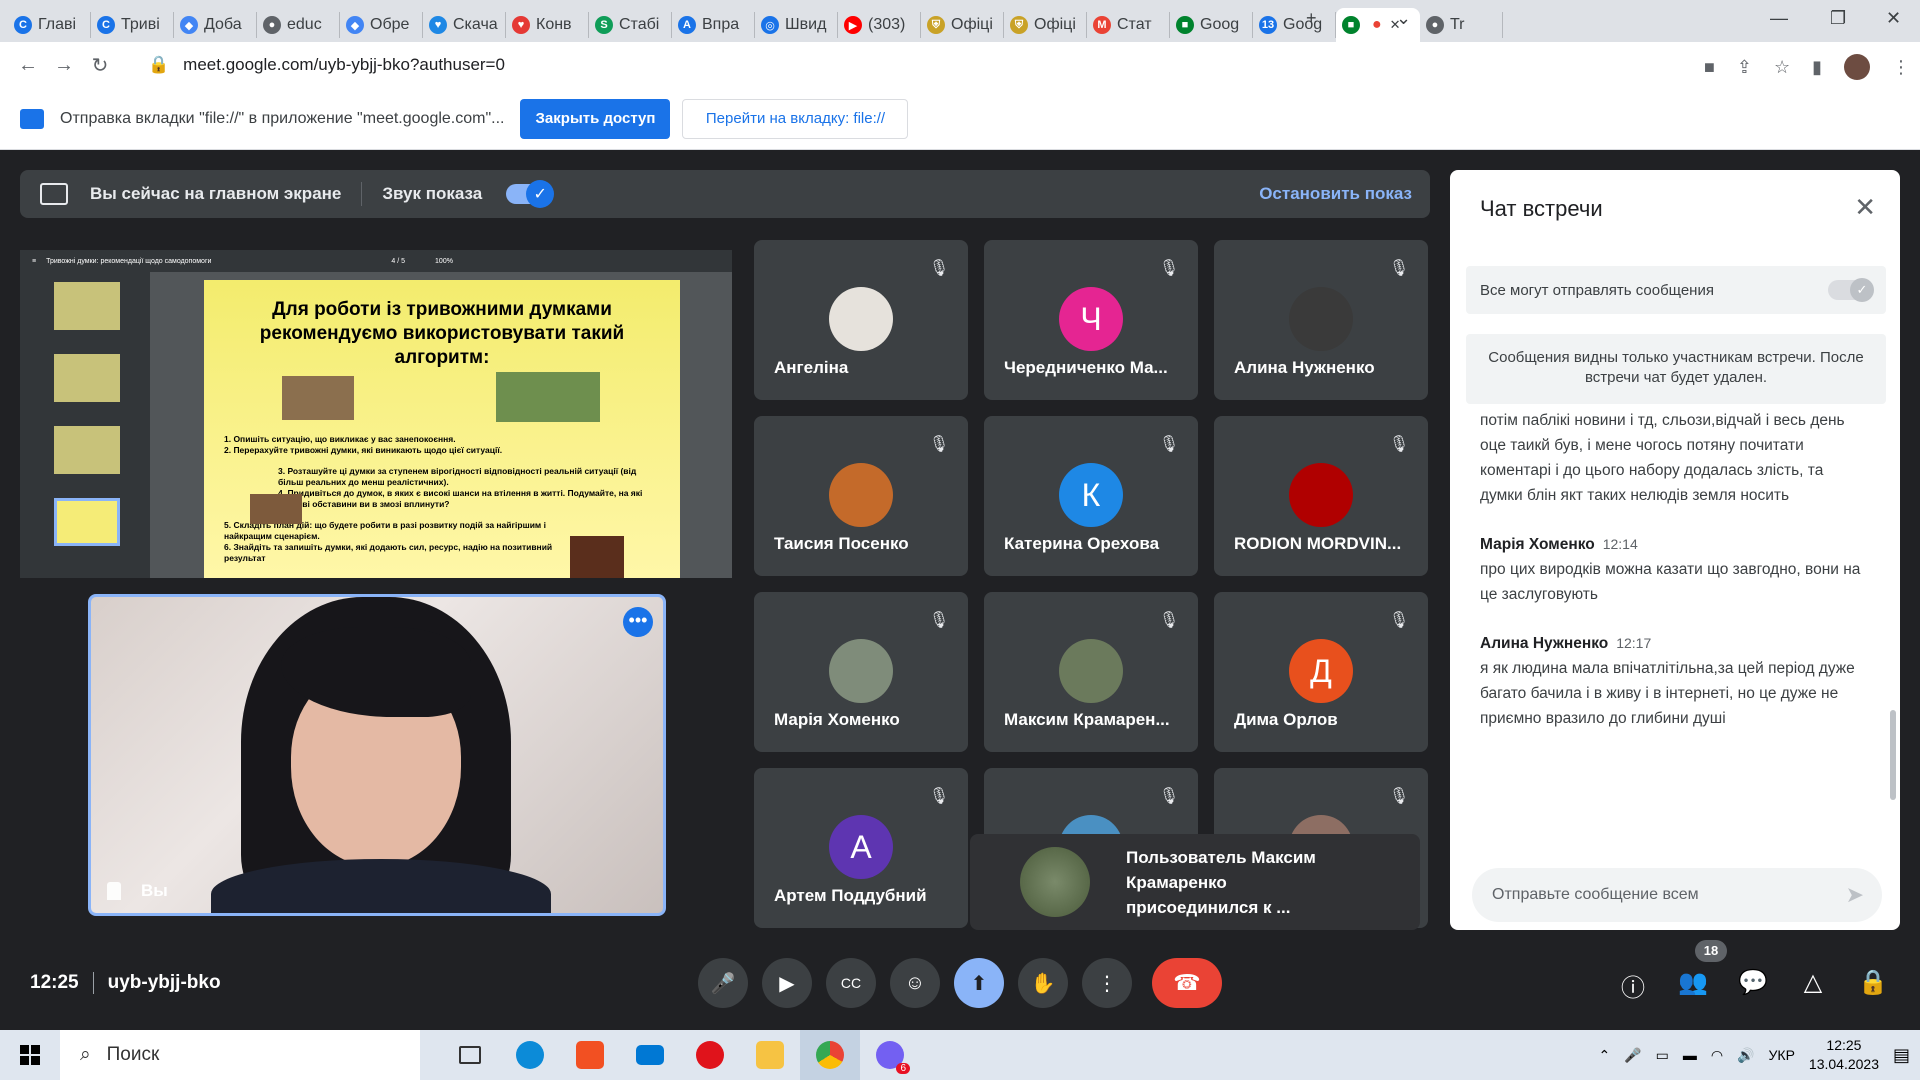 The width and height of the screenshot is (1920, 1080). Describe the element at coordinates (890, 1055) in the screenshot. I see `viber-icon: 6` at that location.